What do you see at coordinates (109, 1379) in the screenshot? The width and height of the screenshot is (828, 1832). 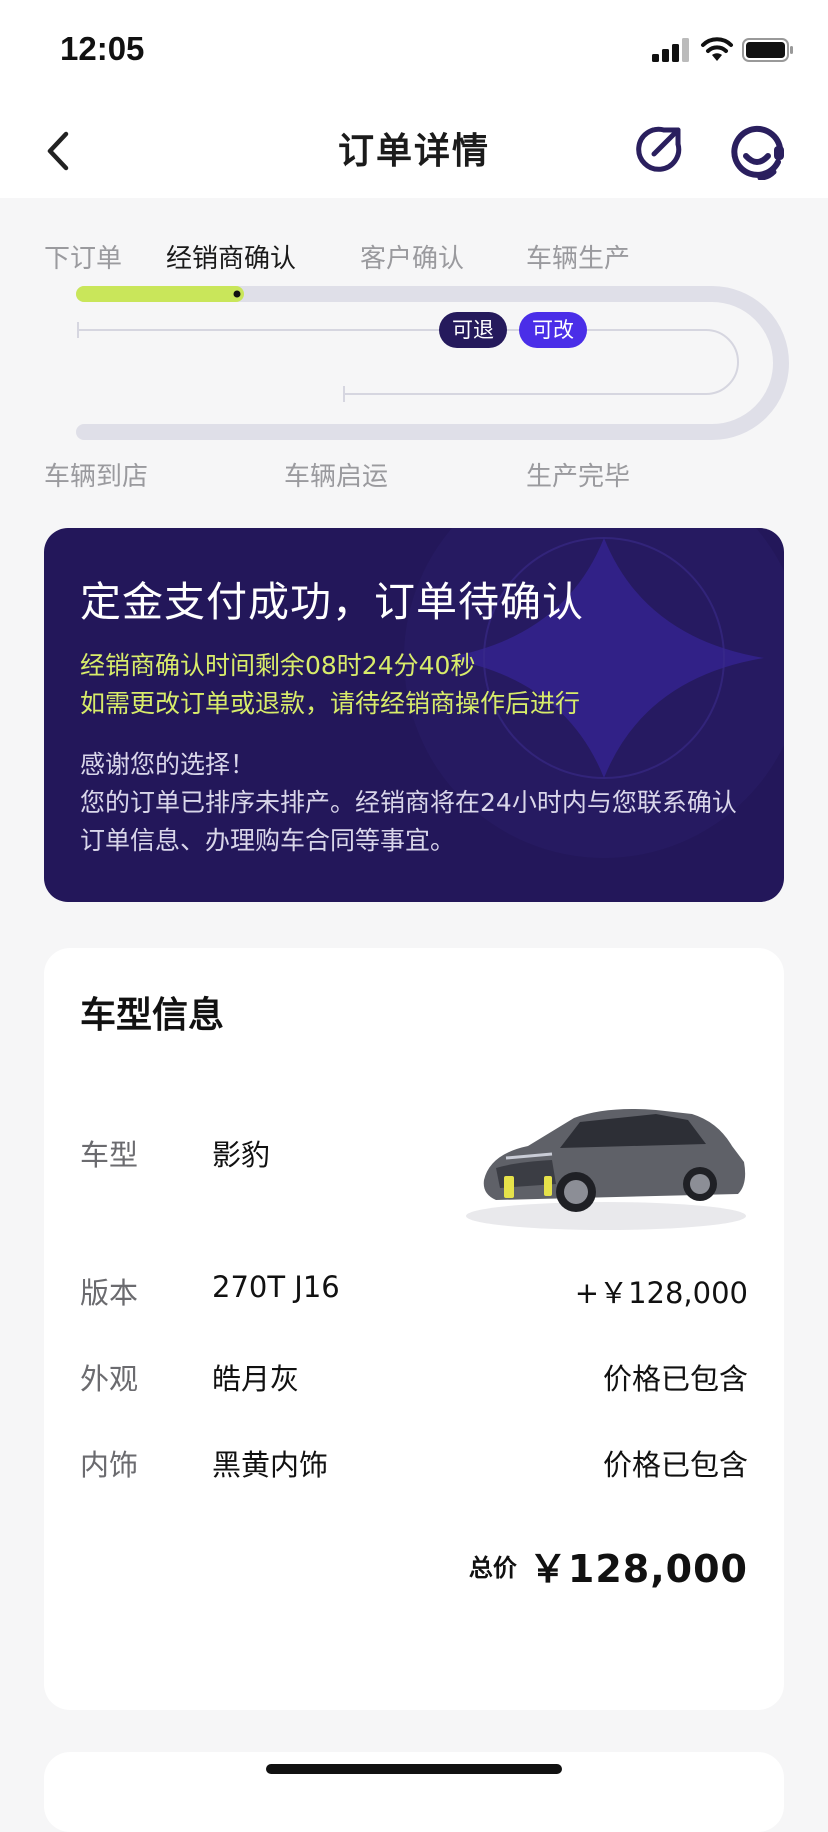 I see `exterior-label: 外观` at bounding box center [109, 1379].